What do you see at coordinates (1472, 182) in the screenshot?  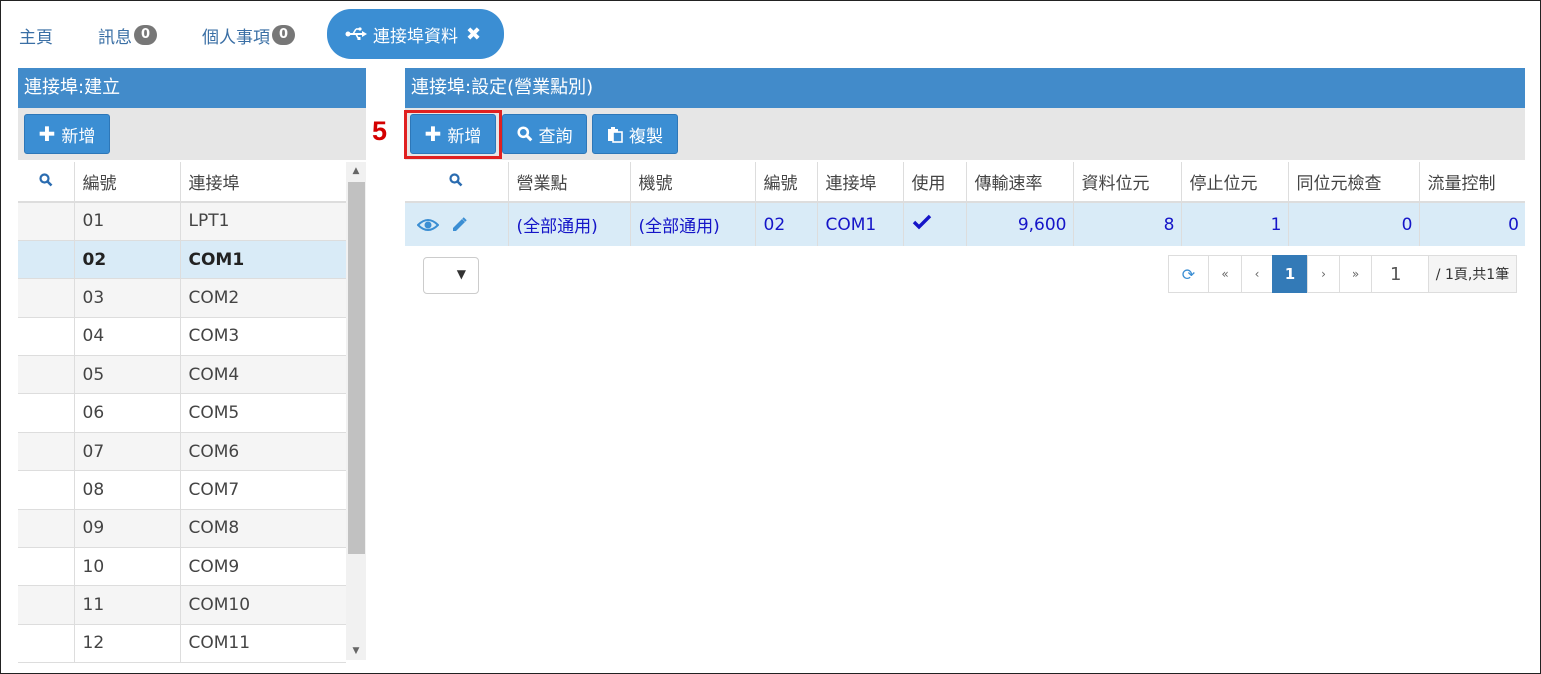 I see `column-header: 流量控制` at bounding box center [1472, 182].